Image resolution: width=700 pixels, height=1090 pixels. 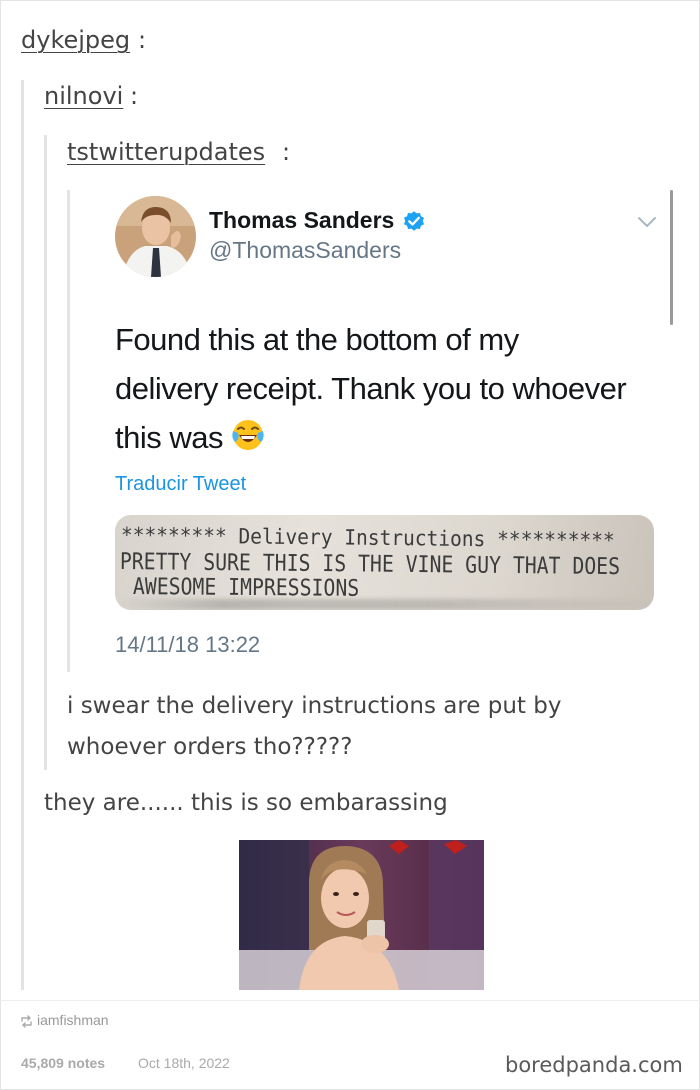 I want to click on receipt-line: AWESOME IMPRESSIONS, so click(x=246, y=588).